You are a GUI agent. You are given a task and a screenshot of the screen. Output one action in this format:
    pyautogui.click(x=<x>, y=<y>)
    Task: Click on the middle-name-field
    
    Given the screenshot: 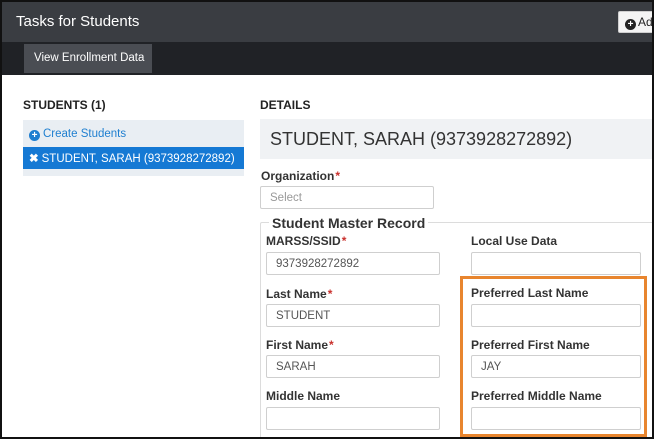 What is the action you would take?
    pyautogui.click(x=353, y=418)
    